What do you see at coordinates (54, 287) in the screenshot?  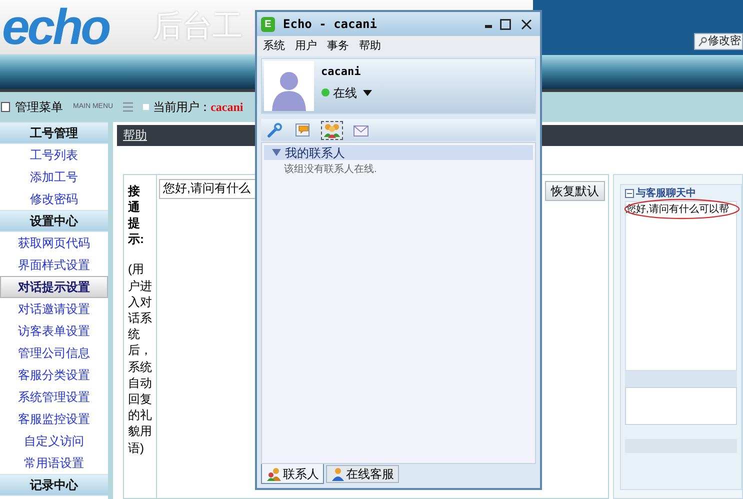 I see `sidebar-item: 对话提示设置` at bounding box center [54, 287].